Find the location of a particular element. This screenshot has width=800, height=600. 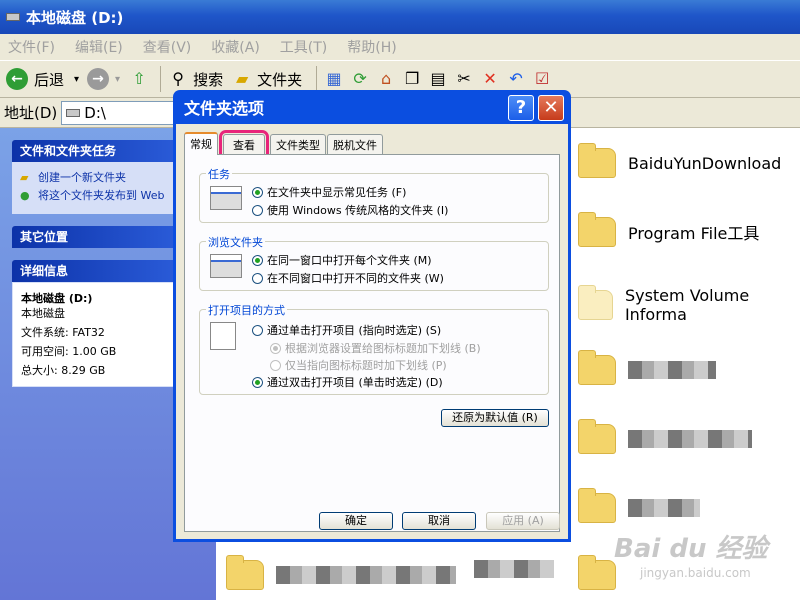

watermark-url: jingyan.baidu.com is located at coordinates (695, 573).